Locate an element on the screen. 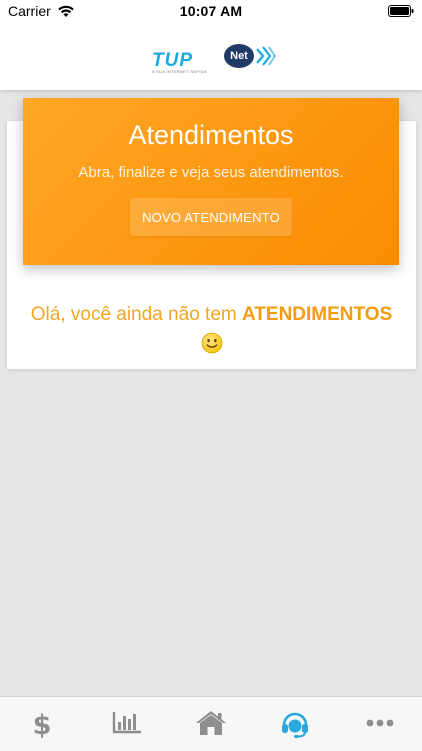  bar-chart-icon is located at coordinates (126, 723).